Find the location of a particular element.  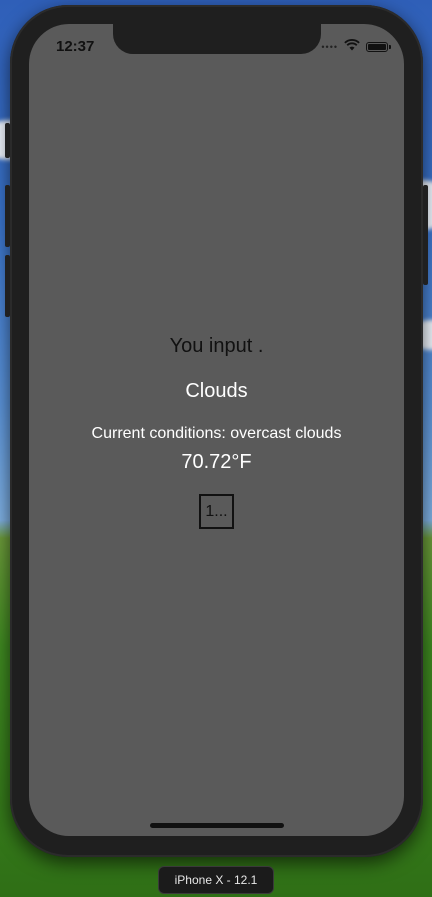

current-conditions-text: Current conditions: overcast clouds is located at coordinates (216, 433).